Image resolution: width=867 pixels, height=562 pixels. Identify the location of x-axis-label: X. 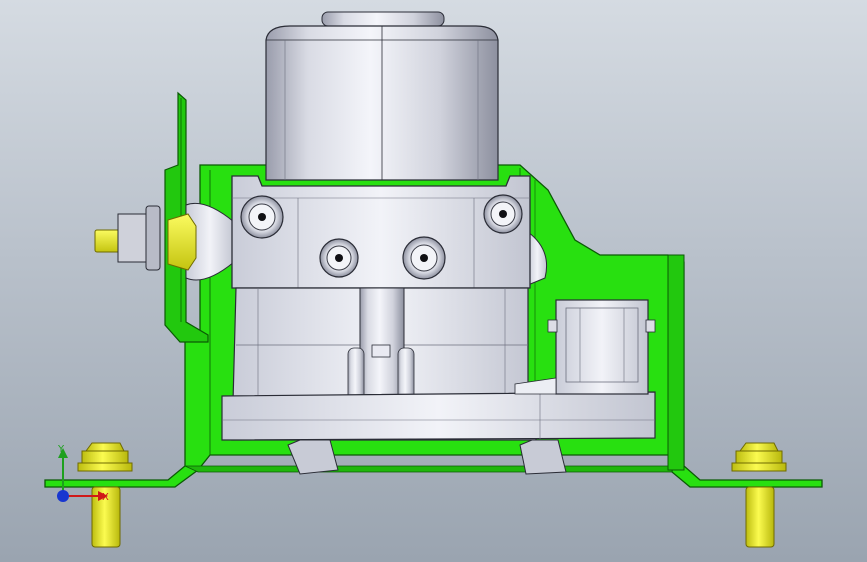
(105, 497).